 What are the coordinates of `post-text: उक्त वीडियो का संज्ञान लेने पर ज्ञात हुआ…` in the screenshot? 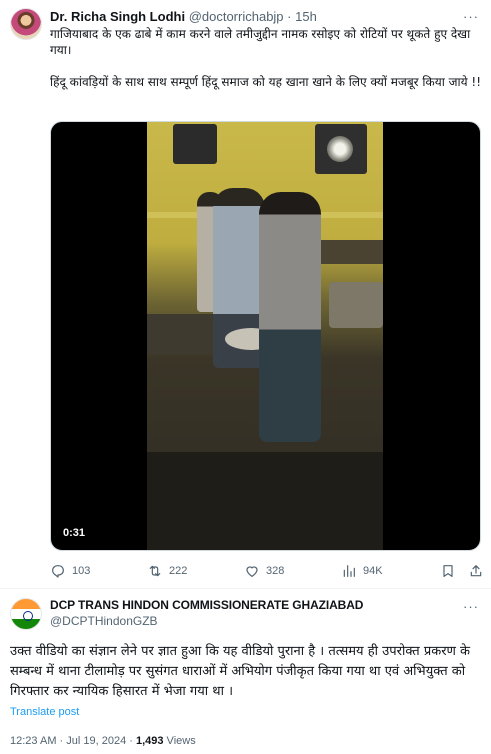 It's located at (240, 671).